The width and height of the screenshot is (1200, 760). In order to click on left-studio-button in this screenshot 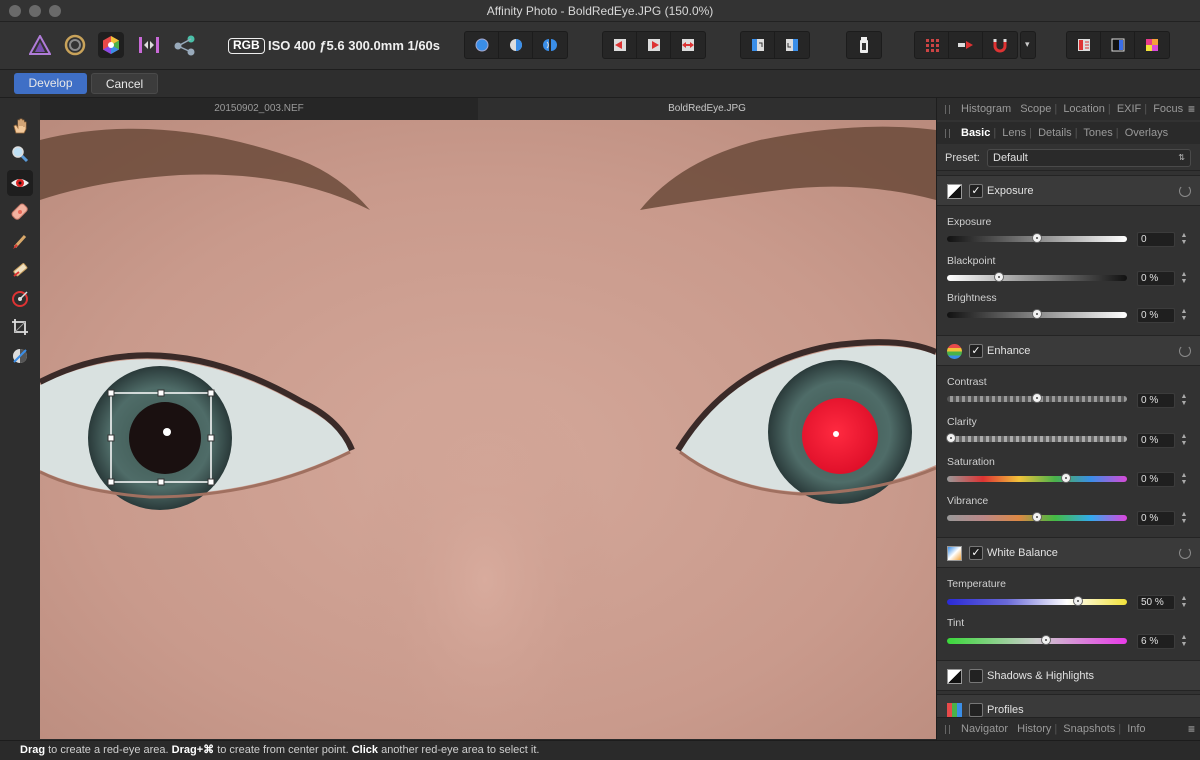, I will do `click(1084, 45)`.